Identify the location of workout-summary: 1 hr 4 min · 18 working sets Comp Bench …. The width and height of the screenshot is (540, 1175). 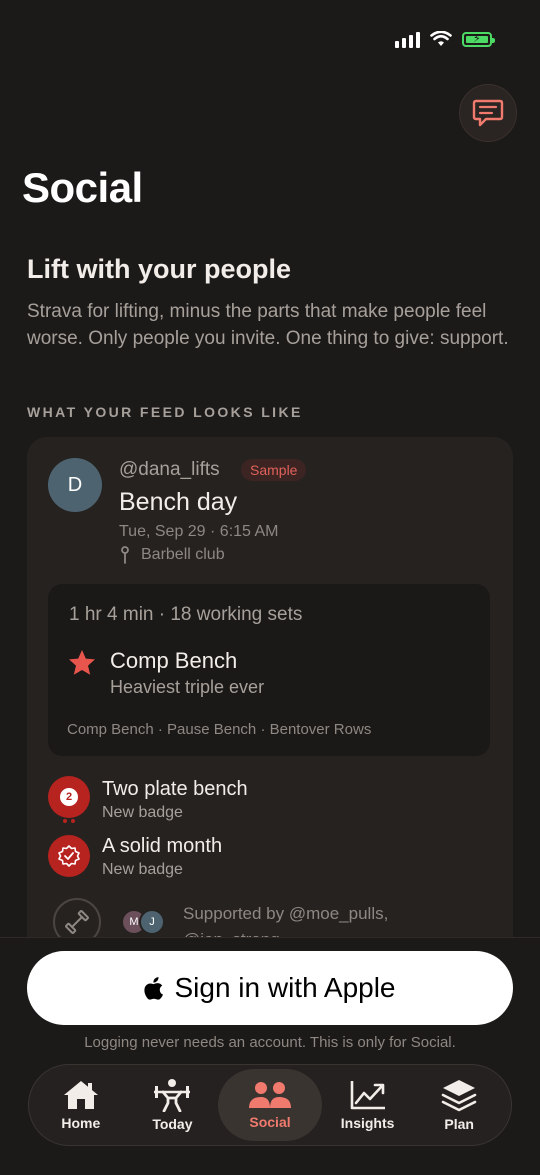
(269, 670).